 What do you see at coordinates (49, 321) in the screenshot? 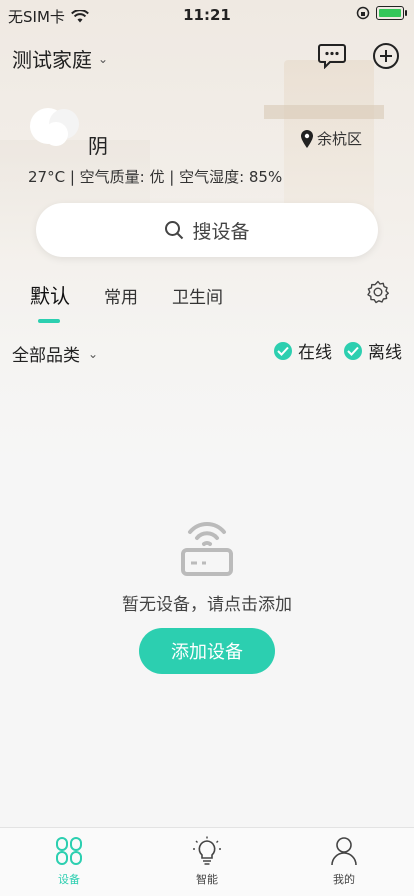
I see `active-tab-indicator` at bounding box center [49, 321].